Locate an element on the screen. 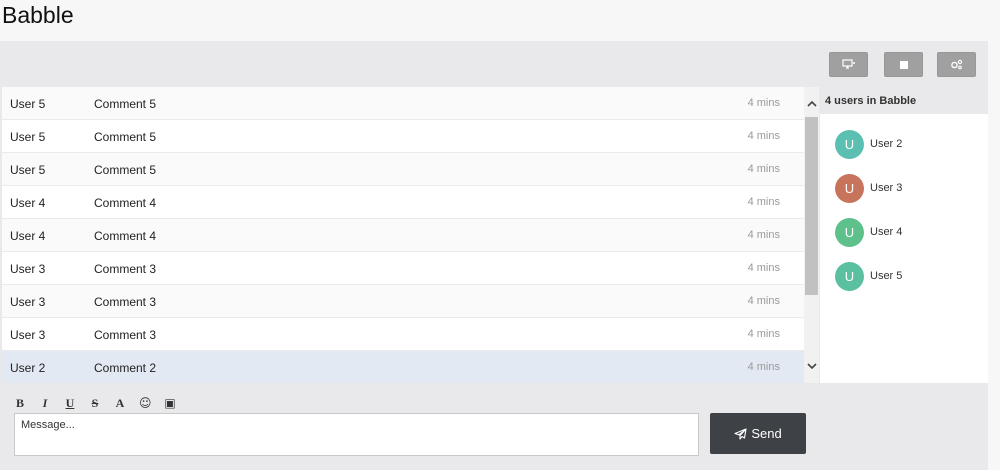 Image resolution: width=1000 pixels, height=470 pixels. scroll-thumb is located at coordinates (811, 206).